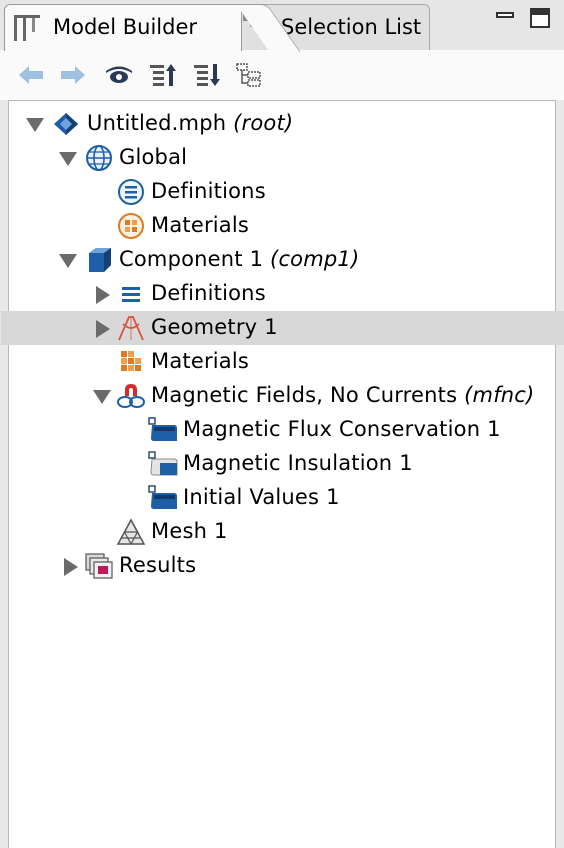 The height and width of the screenshot is (848, 564). I want to click on tree-item-results: Results, so click(286, 566).